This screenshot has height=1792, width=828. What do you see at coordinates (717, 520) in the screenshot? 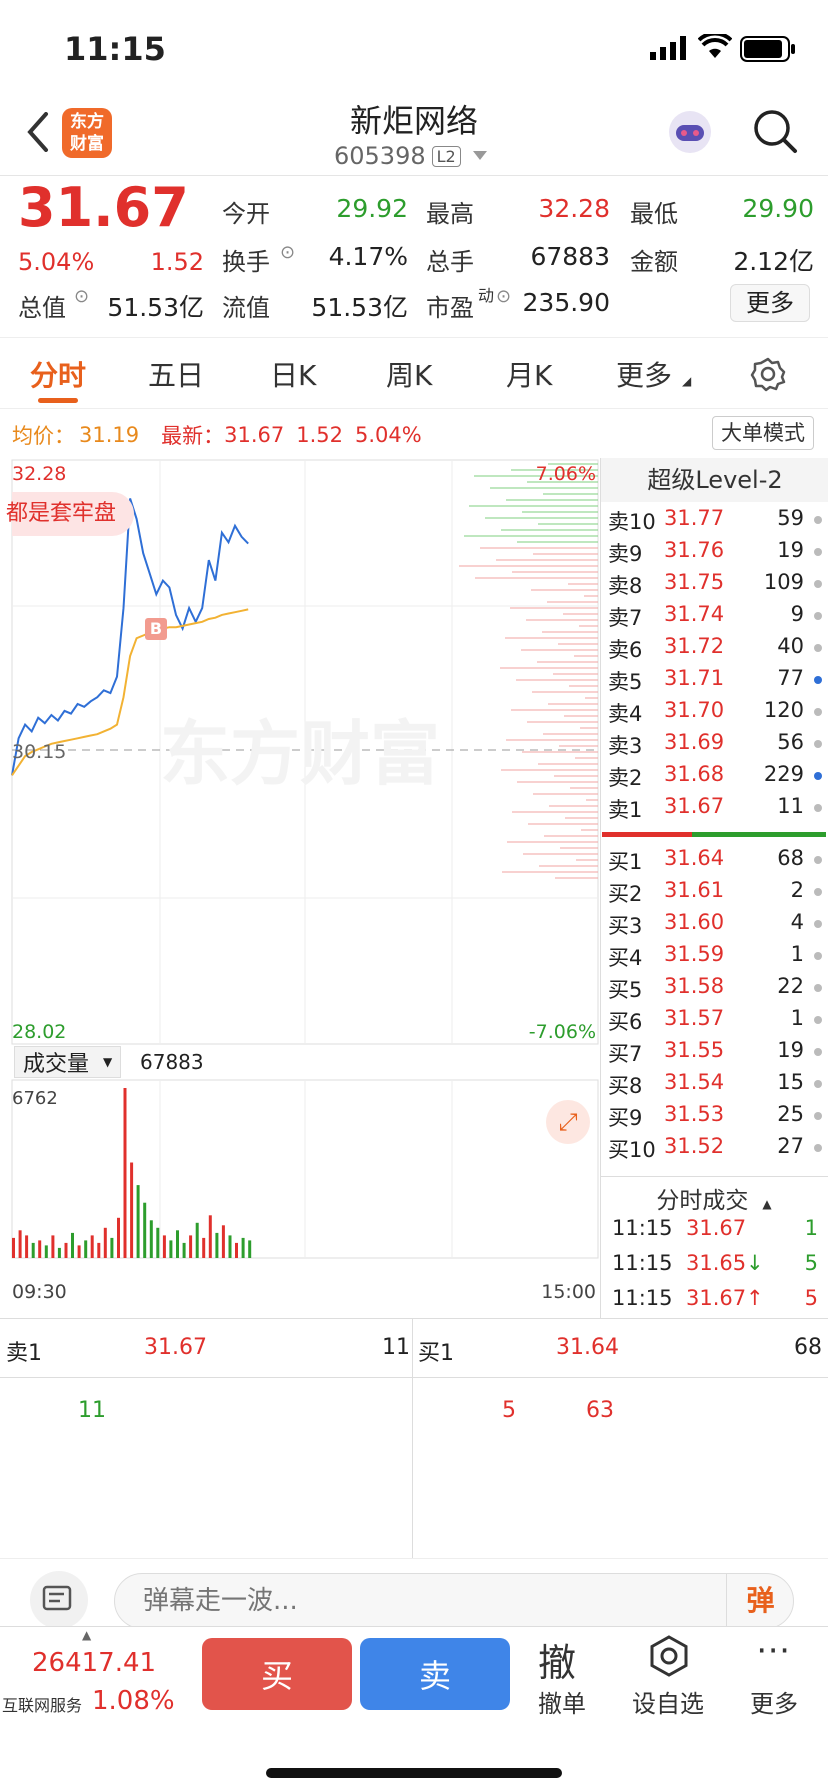
I see `ask-row: 卖10 31.77 59` at bounding box center [717, 520].